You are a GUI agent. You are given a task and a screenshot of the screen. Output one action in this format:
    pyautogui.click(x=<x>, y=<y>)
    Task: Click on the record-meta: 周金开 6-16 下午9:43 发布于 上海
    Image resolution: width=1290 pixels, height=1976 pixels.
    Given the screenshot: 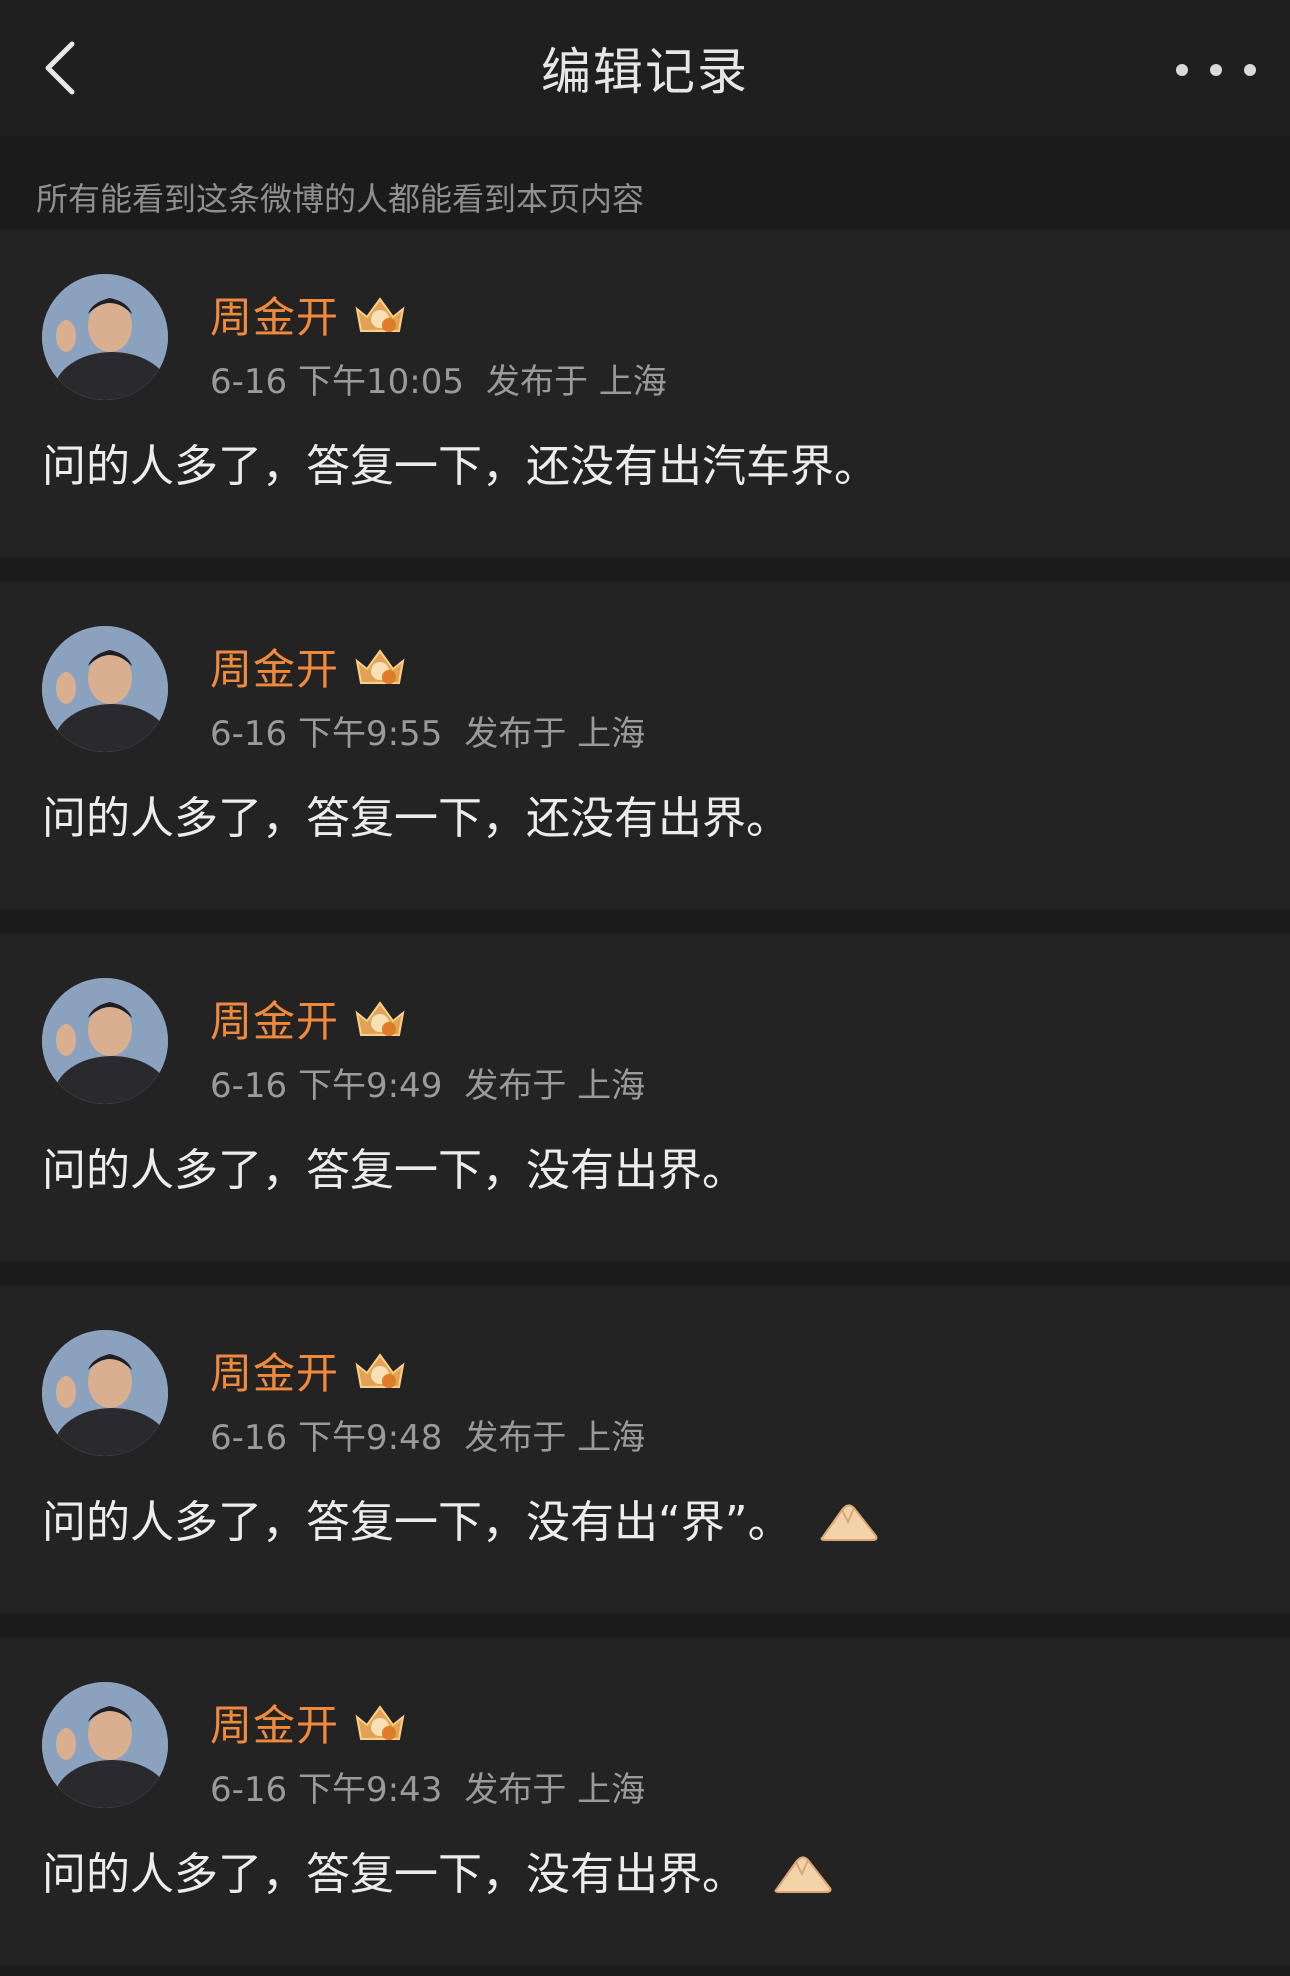 What is the action you would take?
    pyautogui.click(x=427, y=1753)
    